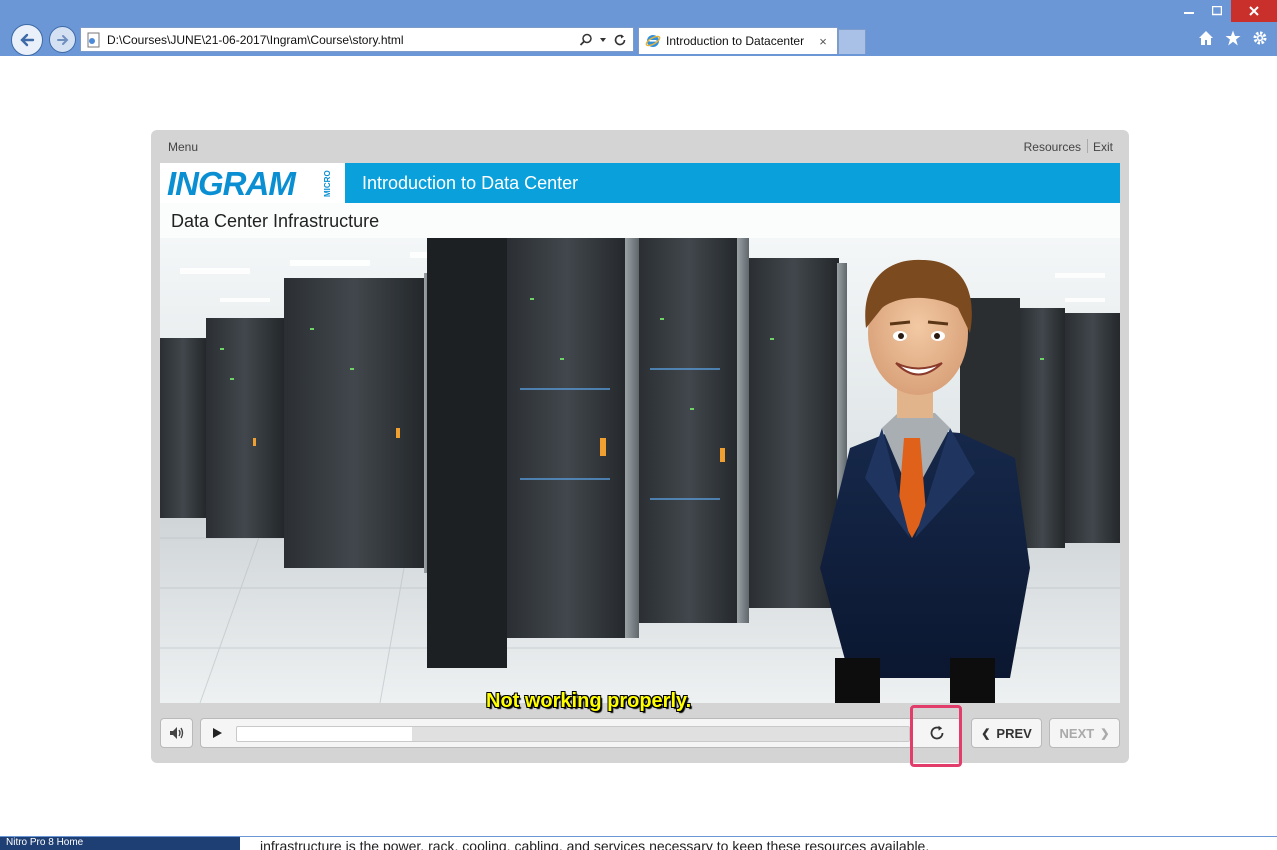  I want to click on minimize-icon, so click(1189, 13).